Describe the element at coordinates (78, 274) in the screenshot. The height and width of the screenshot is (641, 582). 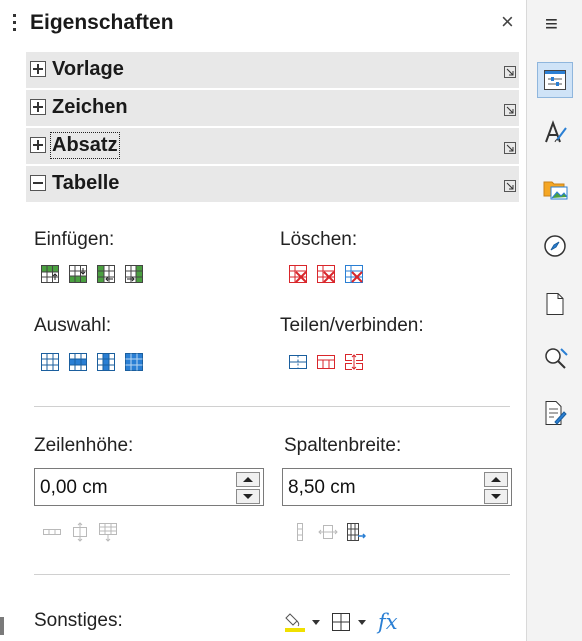
I see `insert-rows-below-icon` at that location.